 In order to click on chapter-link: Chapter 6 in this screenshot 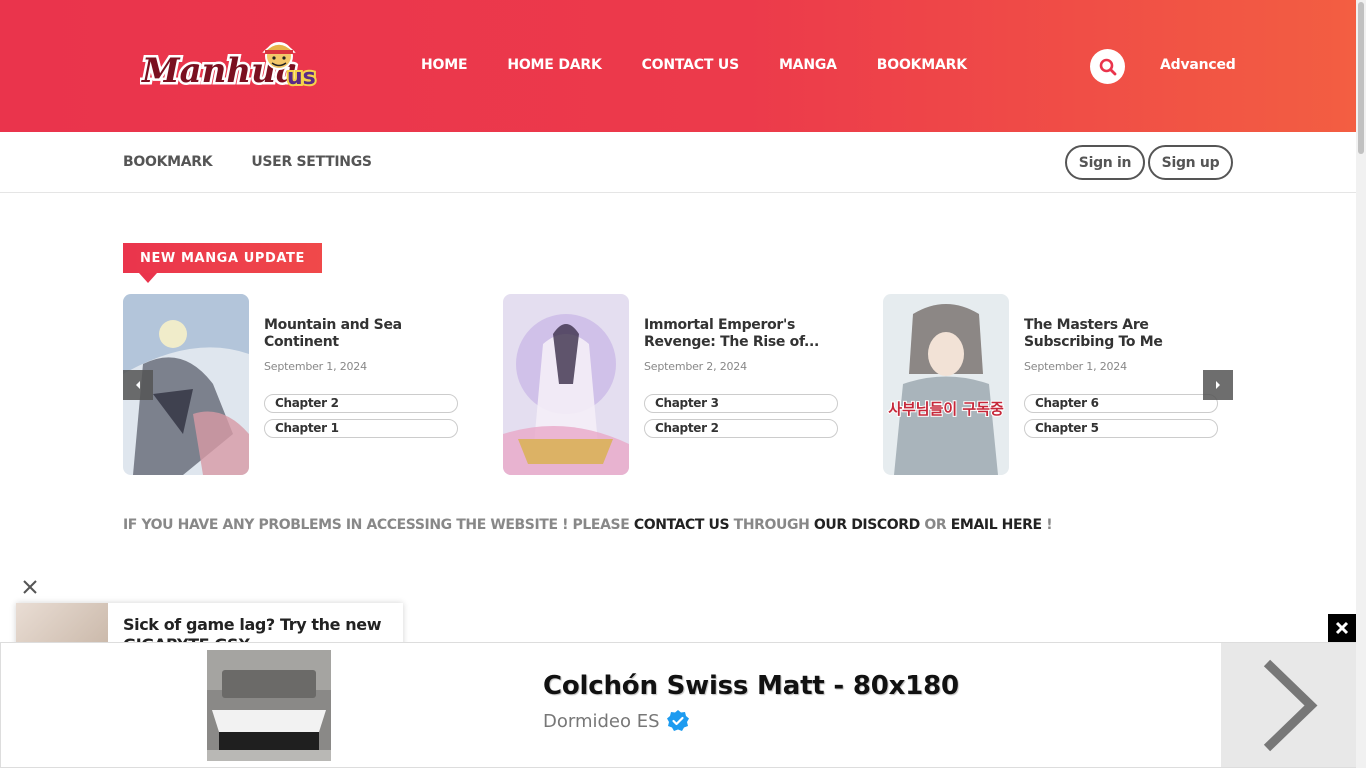, I will do `click(1121, 403)`.